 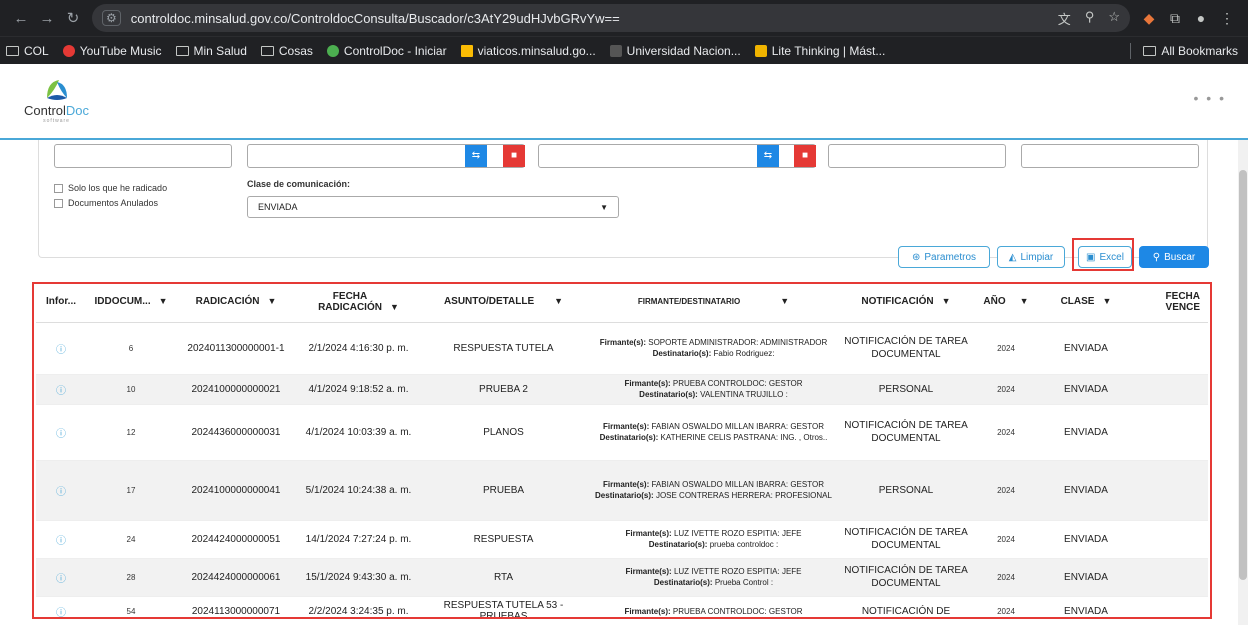 What do you see at coordinates (1090, 18) in the screenshot?
I see `zoom-icon: ⚲` at bounding box center [1090, 18].